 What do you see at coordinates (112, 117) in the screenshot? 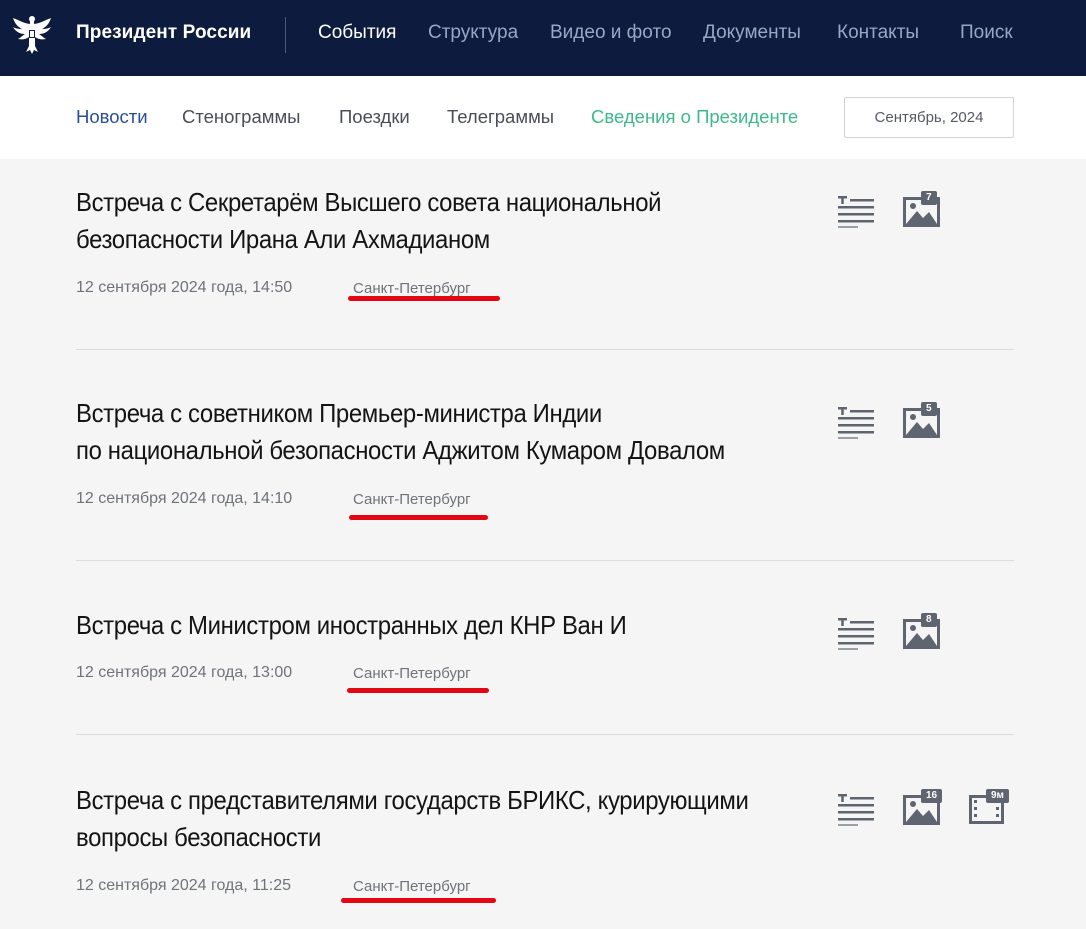
I see `subnav-news: Новости` at bounding box center [112, 117].